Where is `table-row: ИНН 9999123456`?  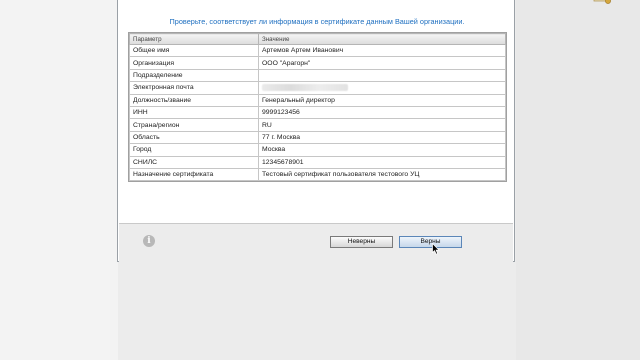 table-row: ИНН 9999123456 is located at coordinates (317, 112).